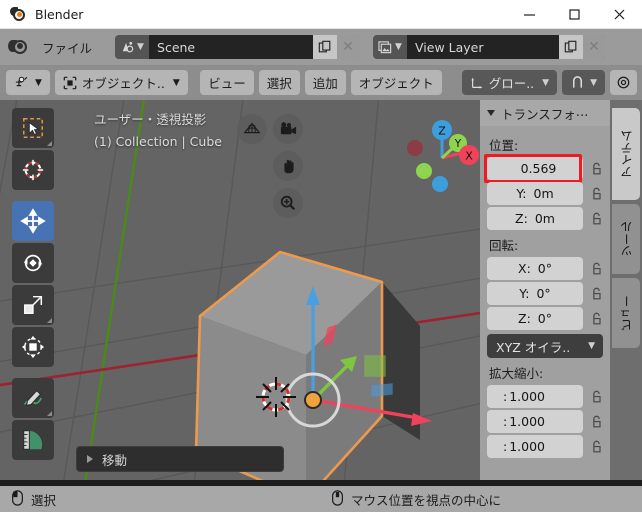 The height and width of the screenshot is (512, 642). I want to click on scale-x-field: : 1.000, so click(535, 396).